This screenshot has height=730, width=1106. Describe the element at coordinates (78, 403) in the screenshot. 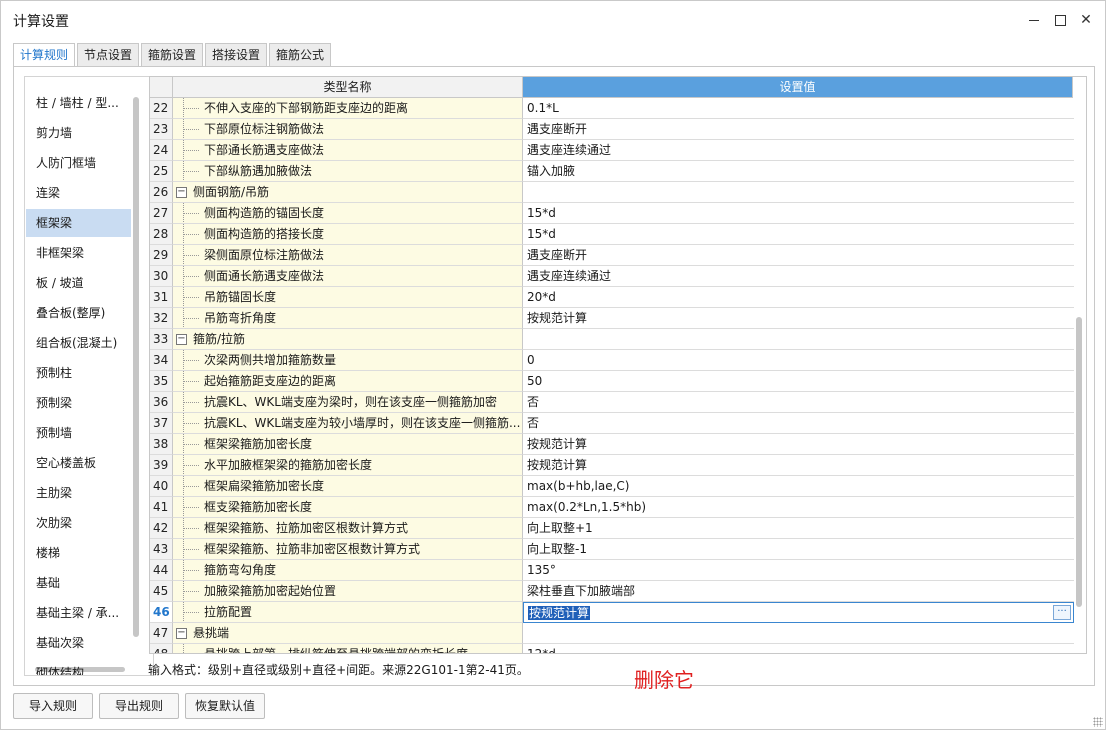

I see `sidebar-item: 预制梁` at that location.